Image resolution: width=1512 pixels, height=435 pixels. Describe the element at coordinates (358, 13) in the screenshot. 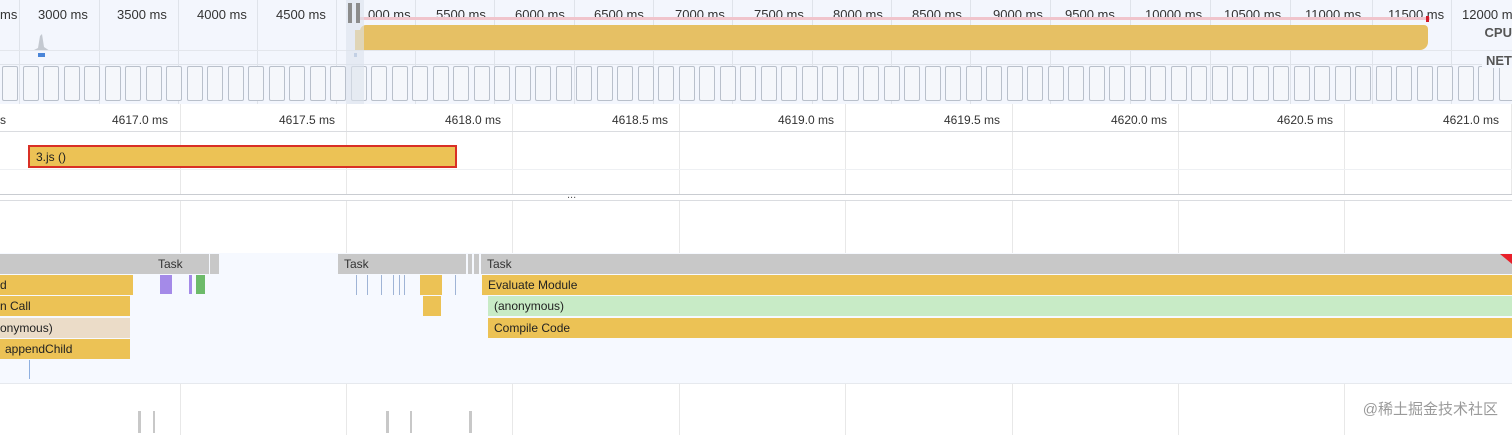

I see `selection-handle-right` at that location.